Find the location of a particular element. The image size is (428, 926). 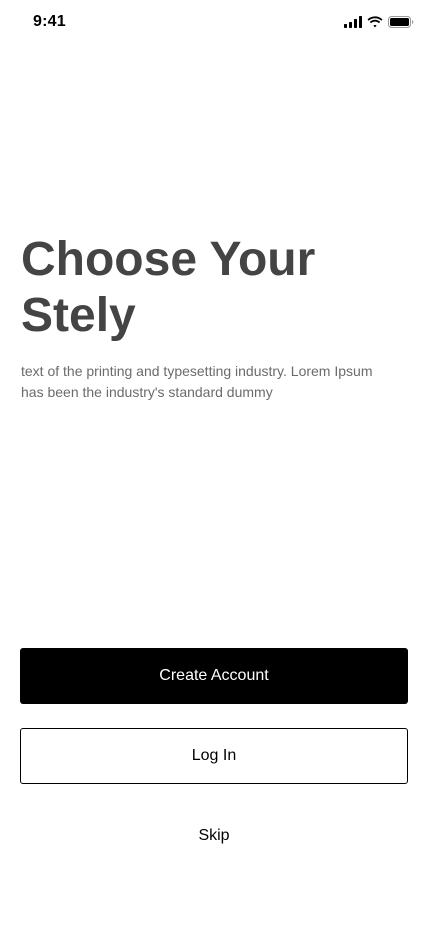

status-time: 9:41 is located at coordinates (49, 21).